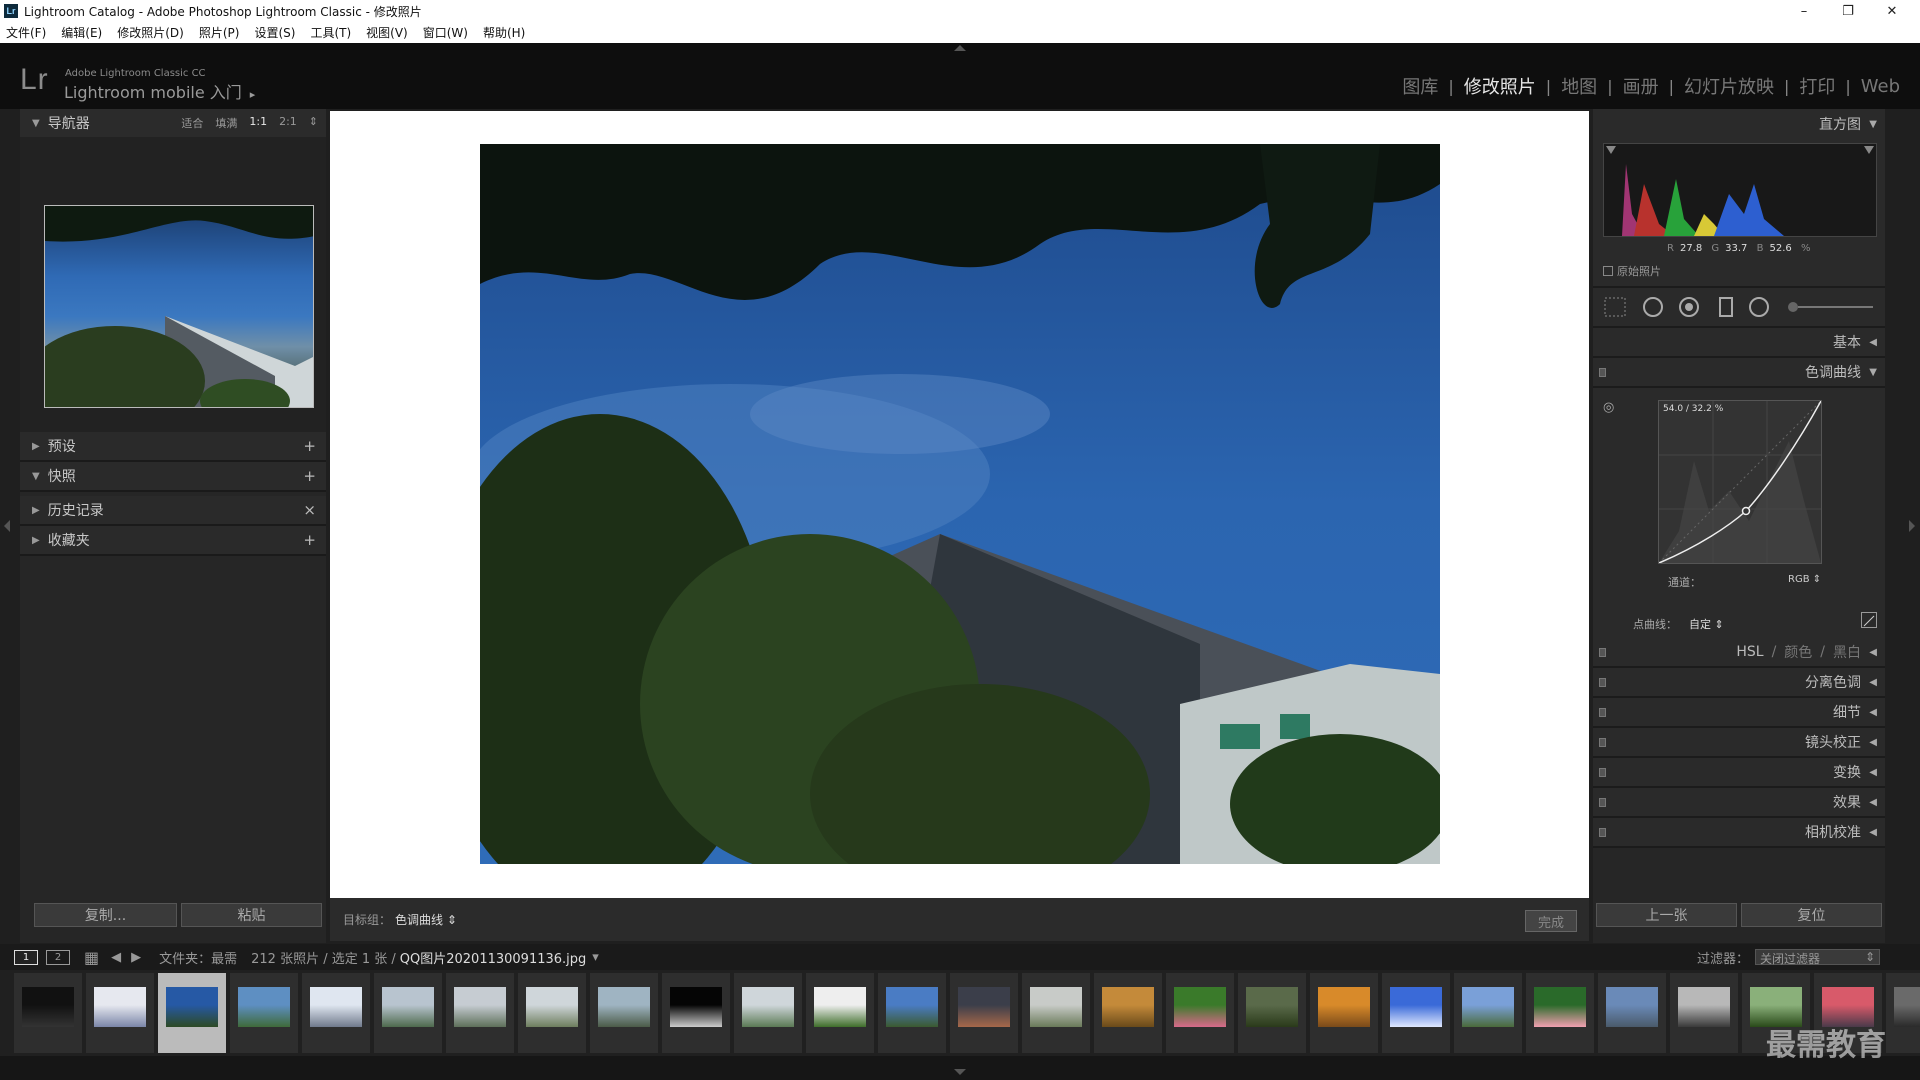 This screenshot has height=1080, width=1920. Describe the element at coordinates (1739, 803) in the screenshot. I see `panel-effects-header: 效果 ◀` at that location.